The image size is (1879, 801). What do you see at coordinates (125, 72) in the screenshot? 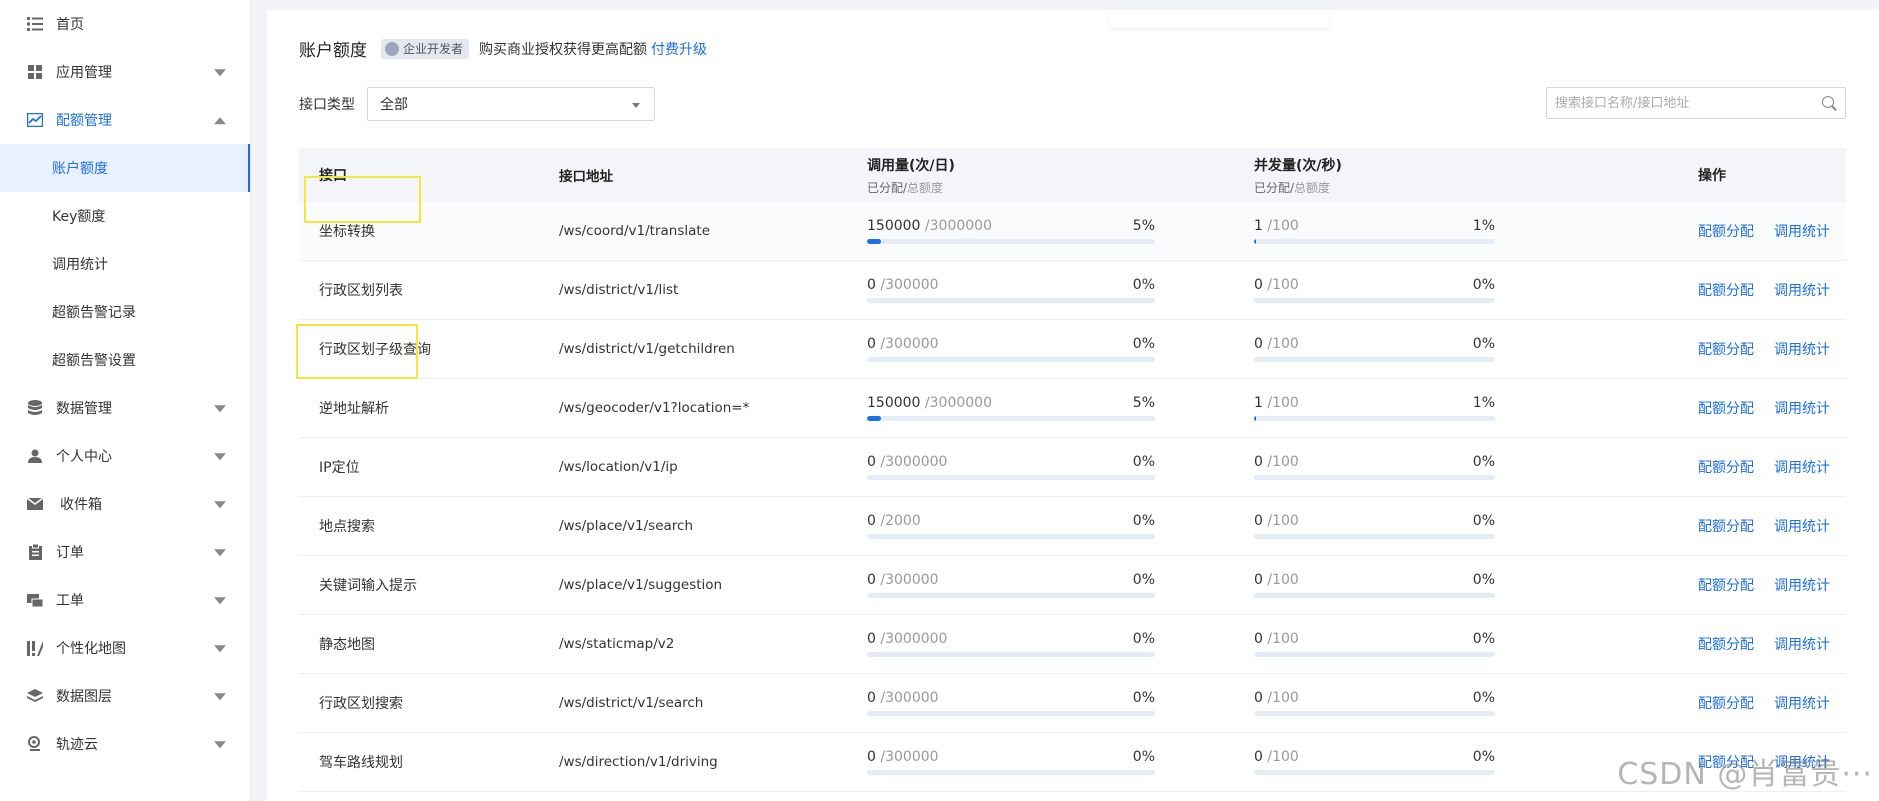
I see `sidebar-item-app-management: 应用管理` at bounding box center [125, 72].